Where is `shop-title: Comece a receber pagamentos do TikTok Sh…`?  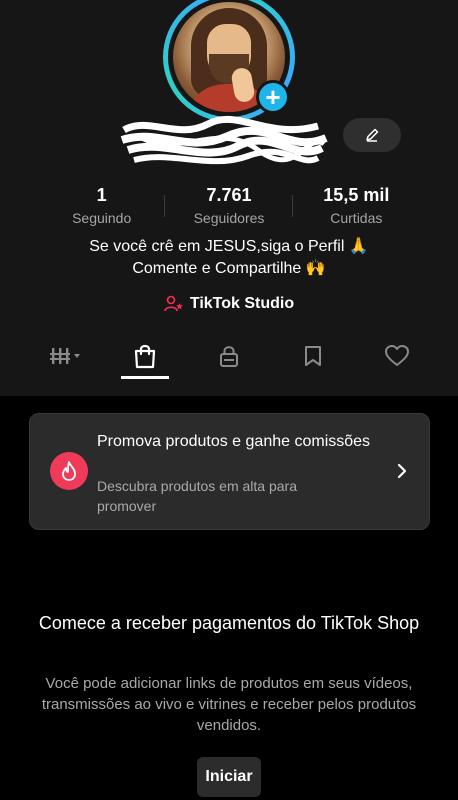 shop-title: Comece a receber pagamentos do TikTok Sh… is located at coordinates (229, 623).